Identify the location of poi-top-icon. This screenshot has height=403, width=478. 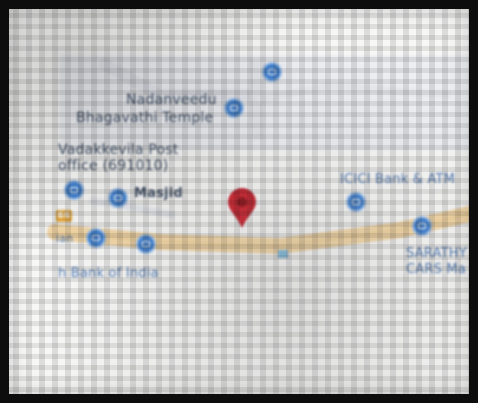
(272, 72).